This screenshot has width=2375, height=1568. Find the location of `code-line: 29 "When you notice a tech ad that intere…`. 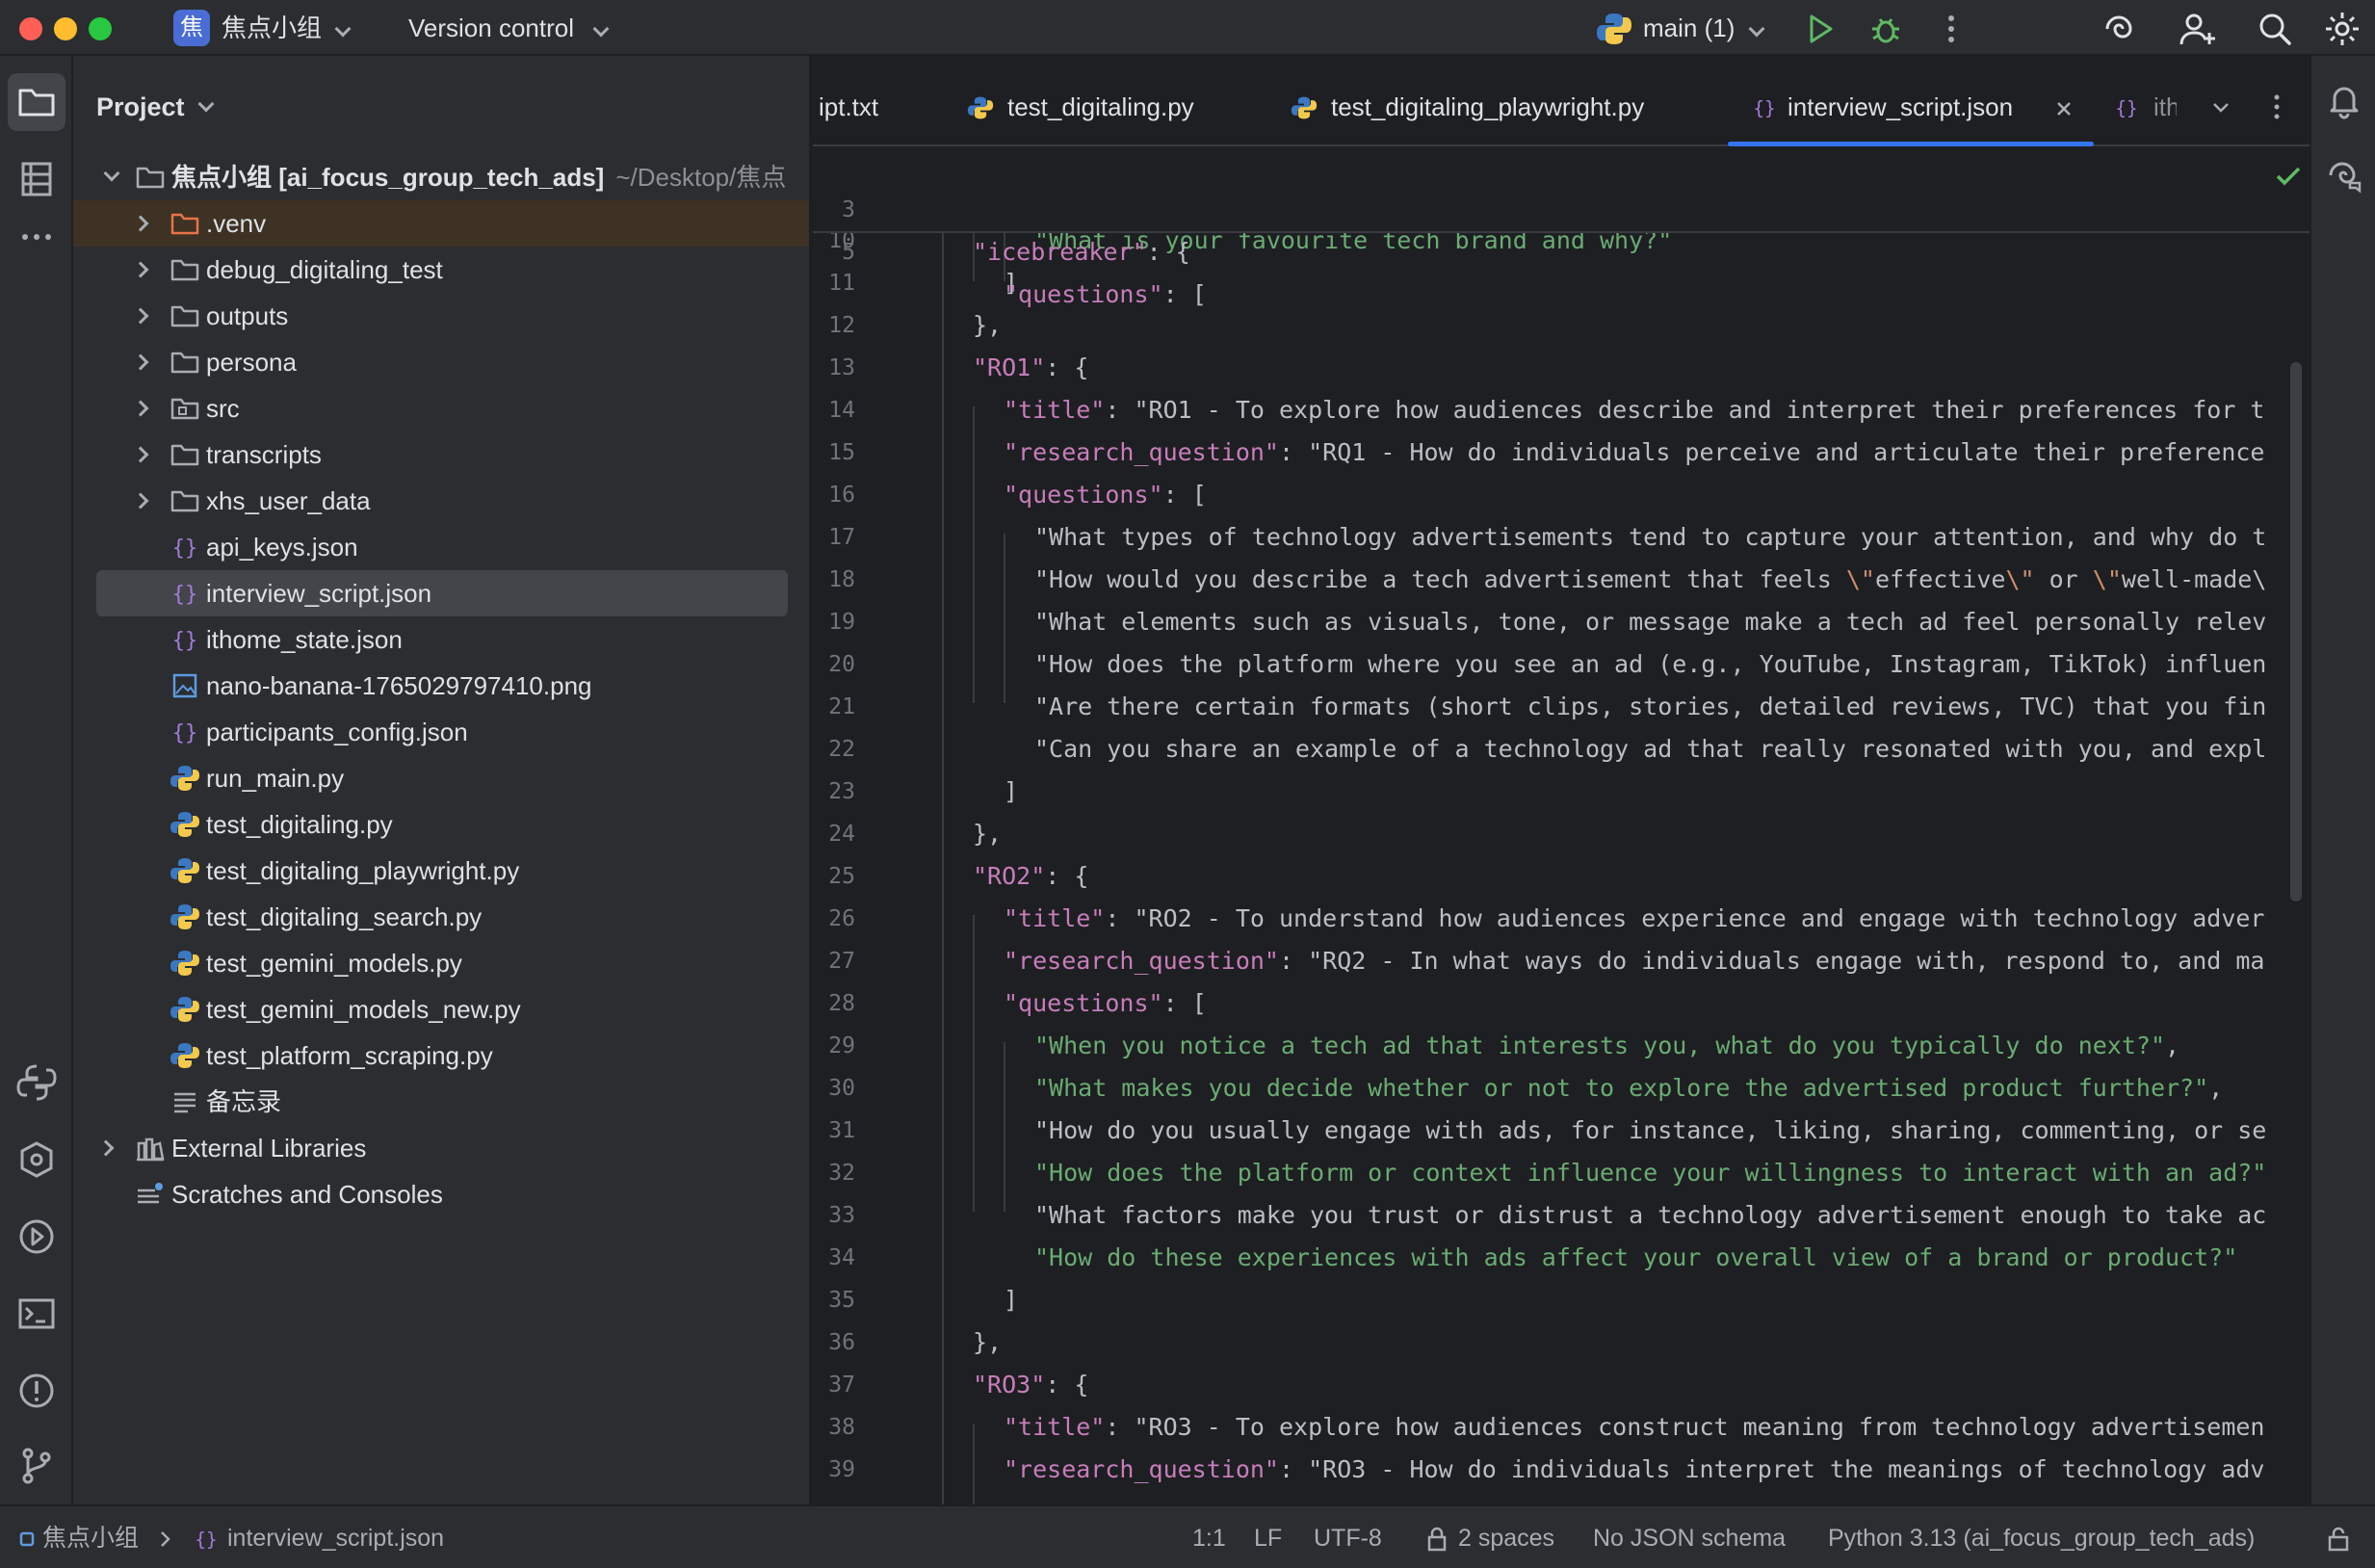

code-line: 29 "When you notice a tech ad that intere… is located at coordinates (1562, 1046).